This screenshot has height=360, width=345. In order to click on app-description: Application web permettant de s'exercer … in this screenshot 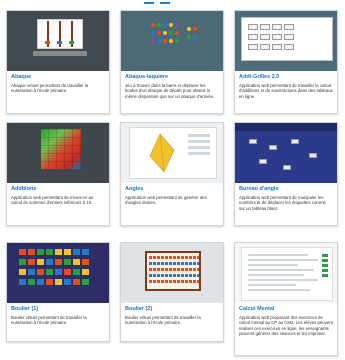, I will do `click(52, 200)`.